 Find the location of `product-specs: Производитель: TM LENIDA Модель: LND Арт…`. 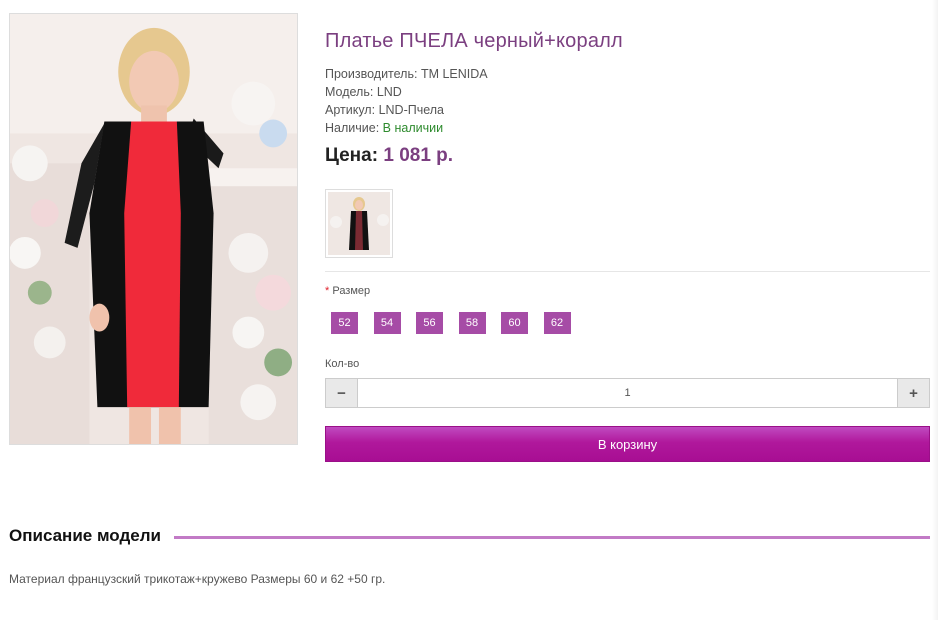

product-specs: Производитель: TM LENIDA Модель: LND Арт… is located at coordinates (627, 101).